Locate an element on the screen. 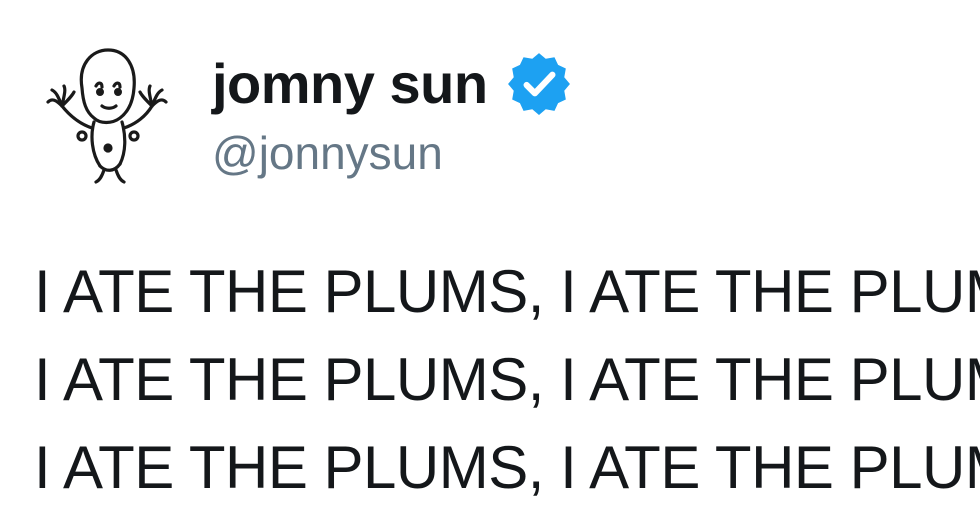 This screenshot has width=980, height=509. author-display-name: jomny sun is located at coordinates (350, 84).